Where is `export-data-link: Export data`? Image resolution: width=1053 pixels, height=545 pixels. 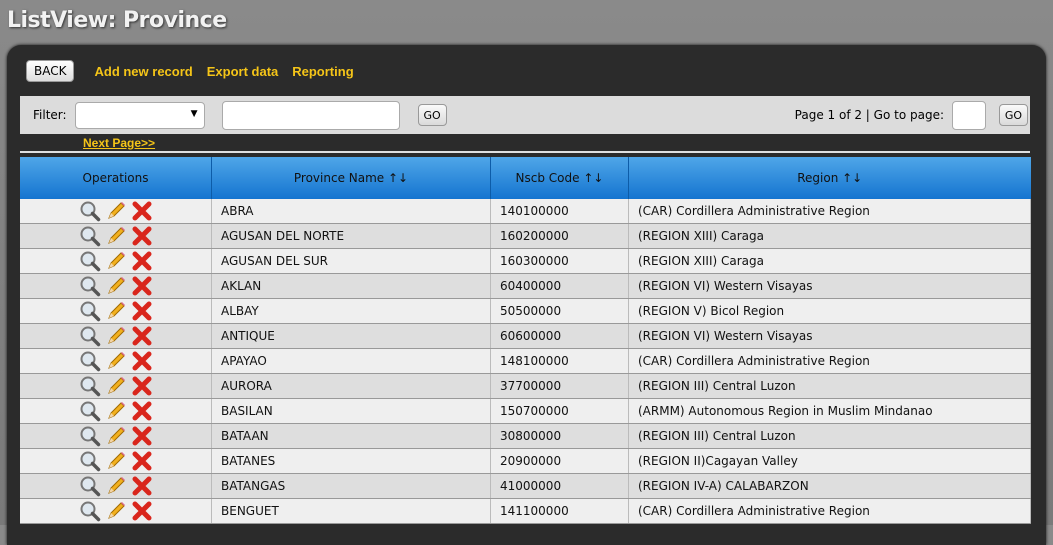
export-data-link: Export data is located at coordinates (243, 71).